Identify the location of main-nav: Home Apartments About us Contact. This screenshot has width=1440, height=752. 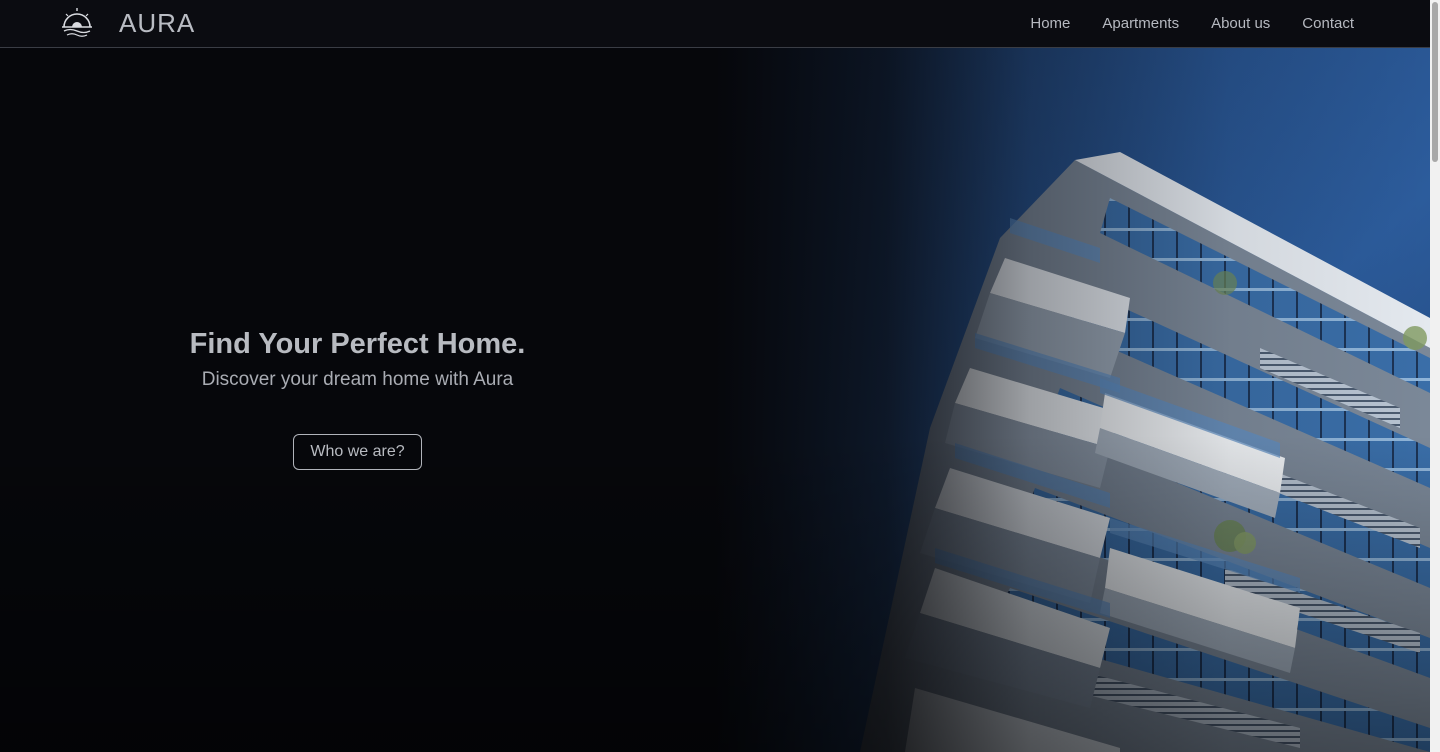
(1192, 23).